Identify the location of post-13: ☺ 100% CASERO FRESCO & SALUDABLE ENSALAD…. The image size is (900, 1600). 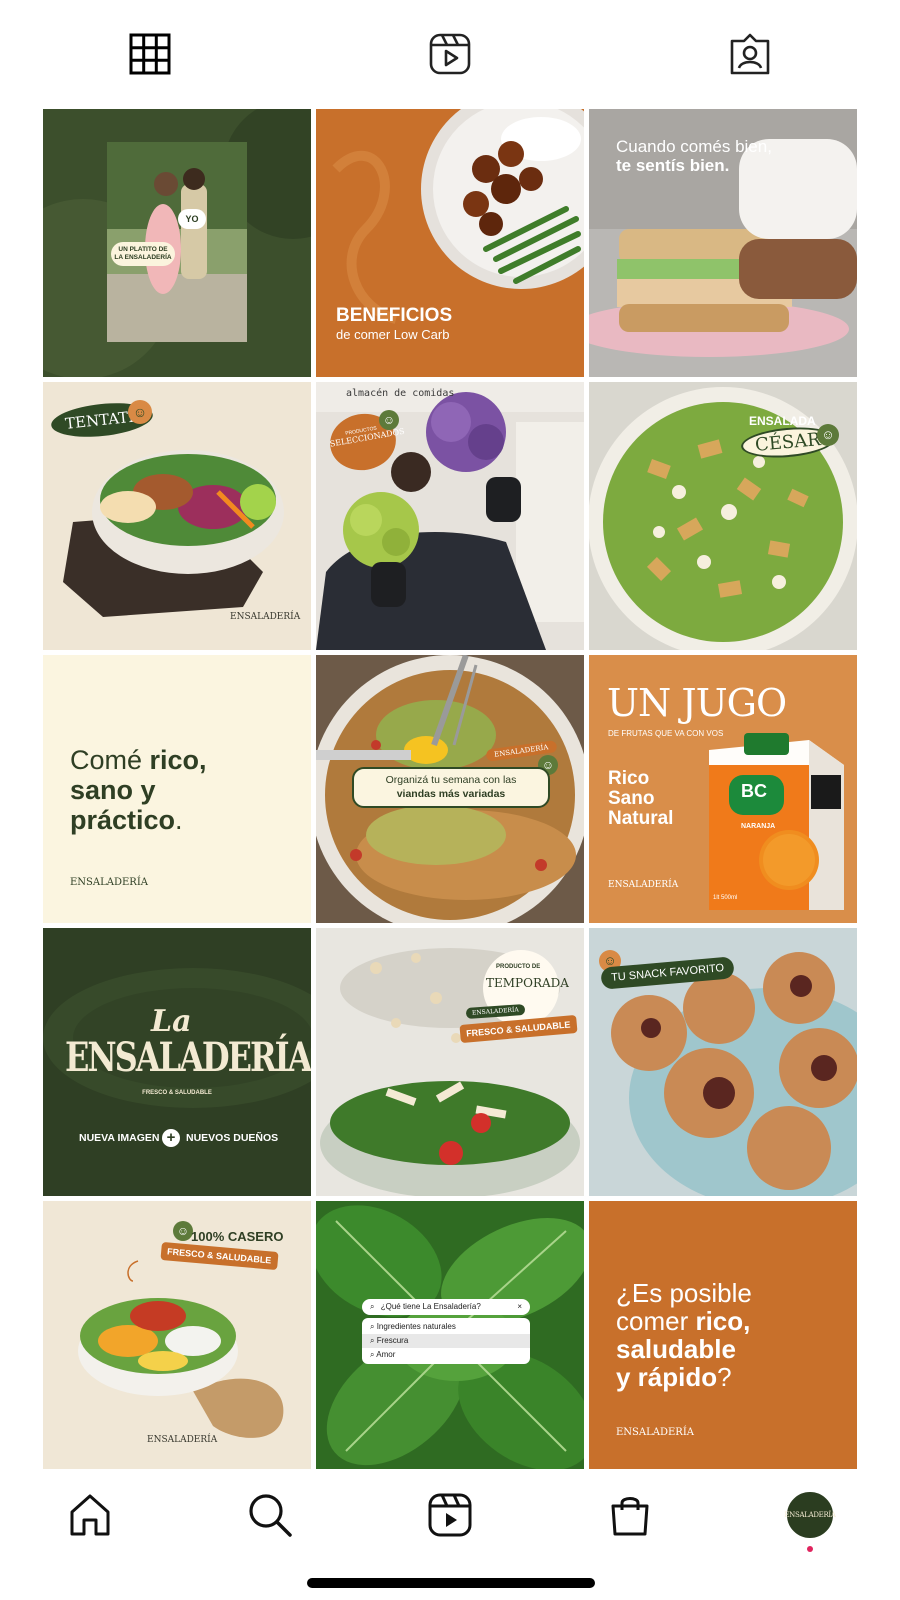
(177, 1335).